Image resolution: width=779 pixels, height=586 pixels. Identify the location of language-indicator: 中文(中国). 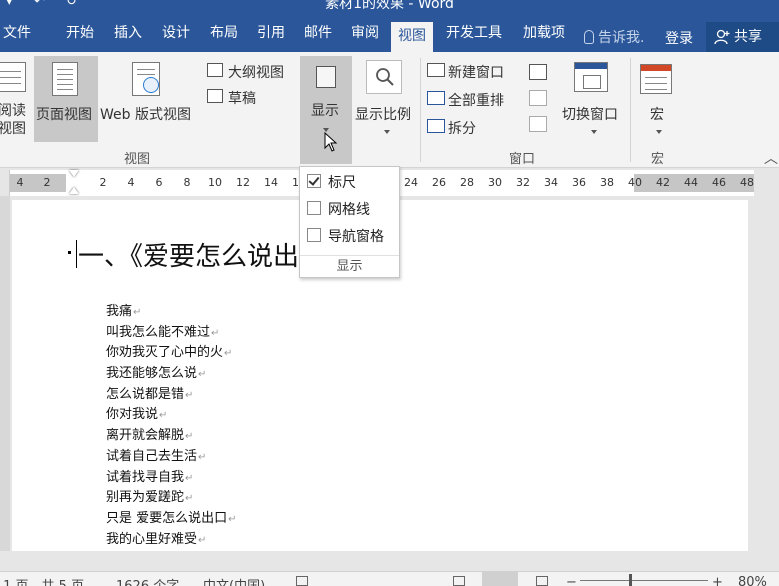
(234, 580).